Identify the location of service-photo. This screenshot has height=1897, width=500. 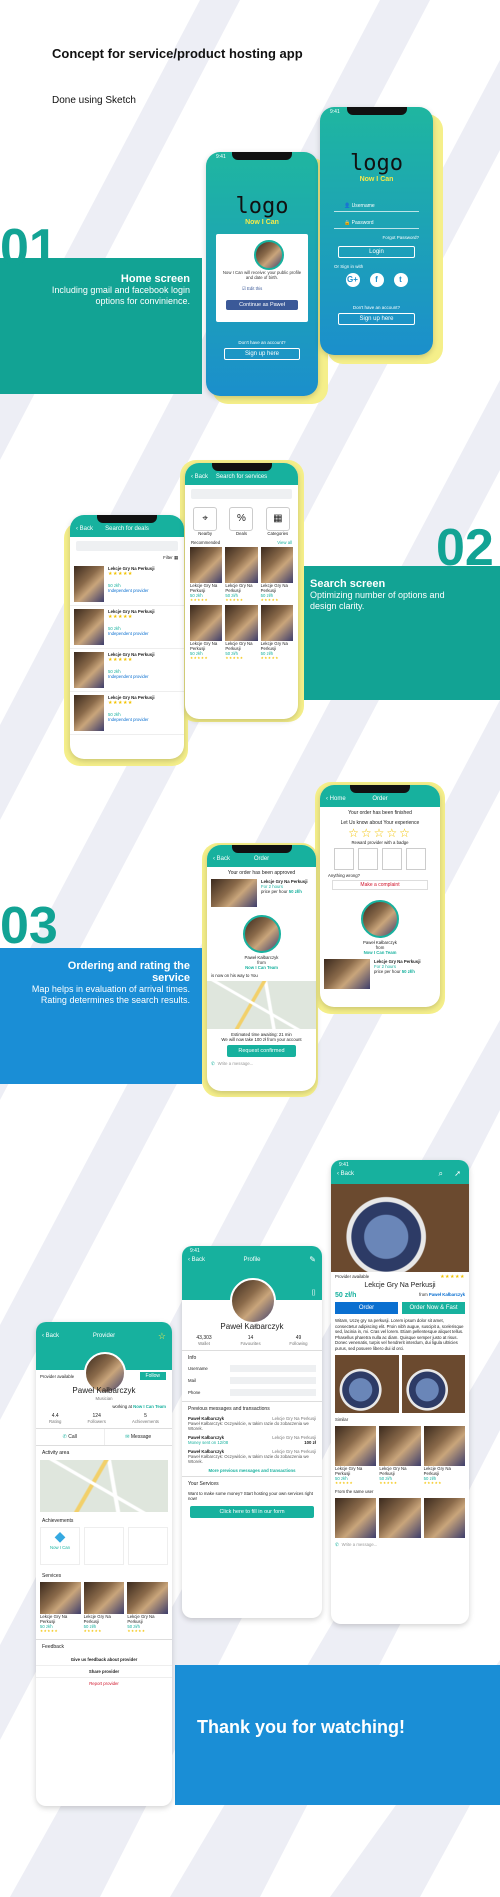
(400, 1228).